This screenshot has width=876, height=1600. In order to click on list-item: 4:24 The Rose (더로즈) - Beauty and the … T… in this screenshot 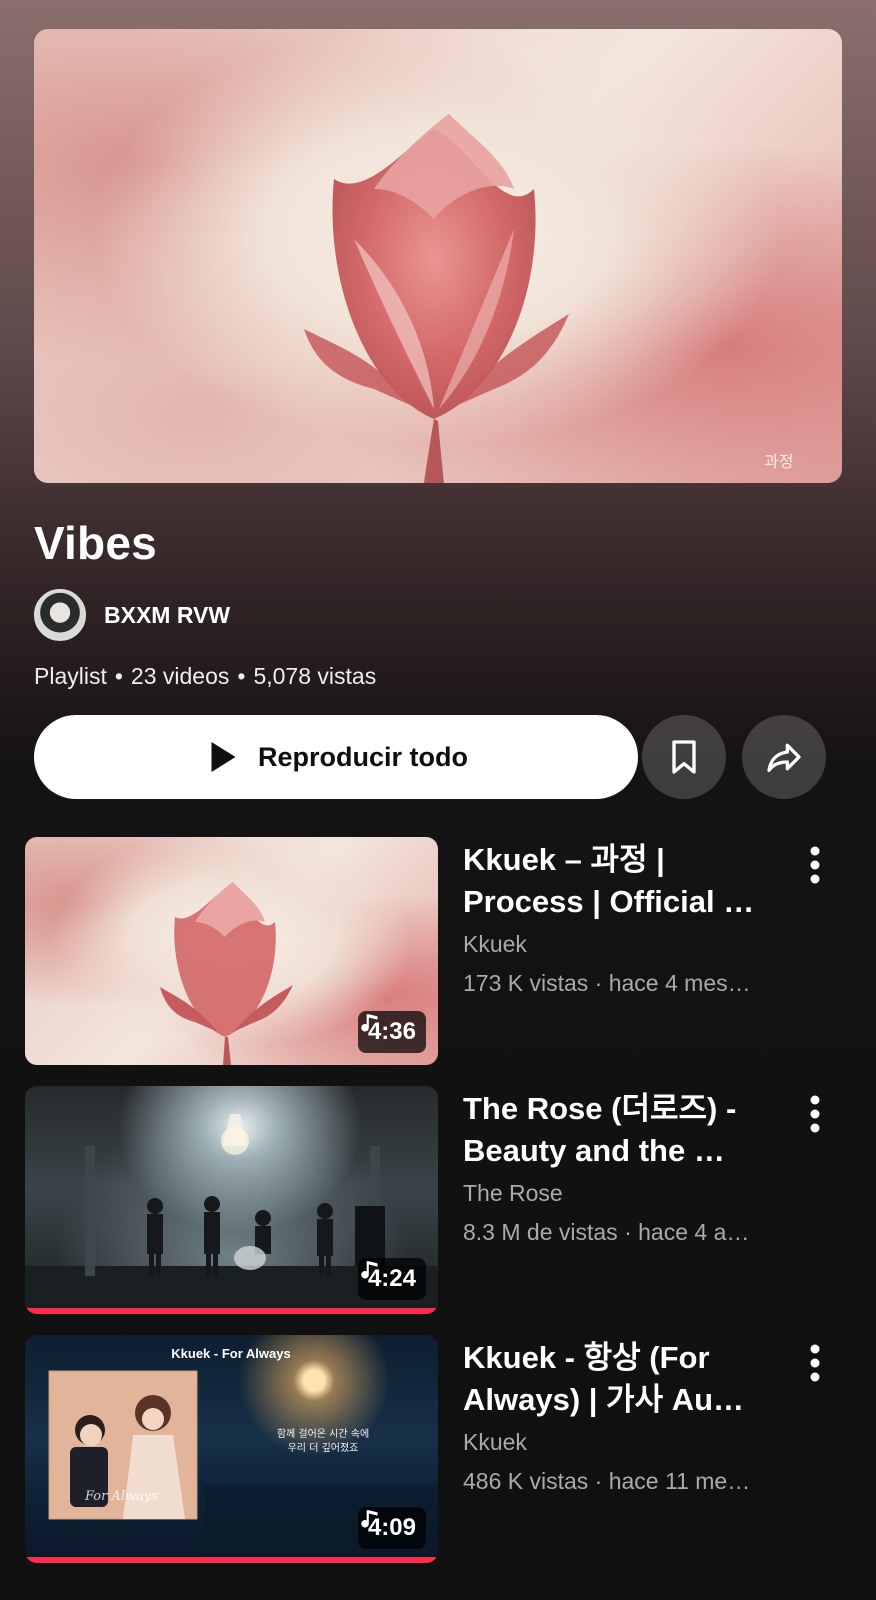, I will do `click(445, 1201)`.